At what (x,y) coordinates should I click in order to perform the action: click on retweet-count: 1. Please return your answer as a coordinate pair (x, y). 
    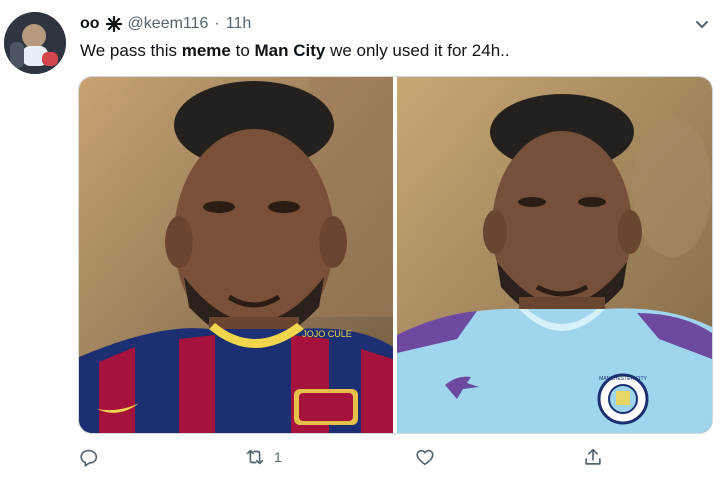
    Looking at the image, I should click on (278, 457).